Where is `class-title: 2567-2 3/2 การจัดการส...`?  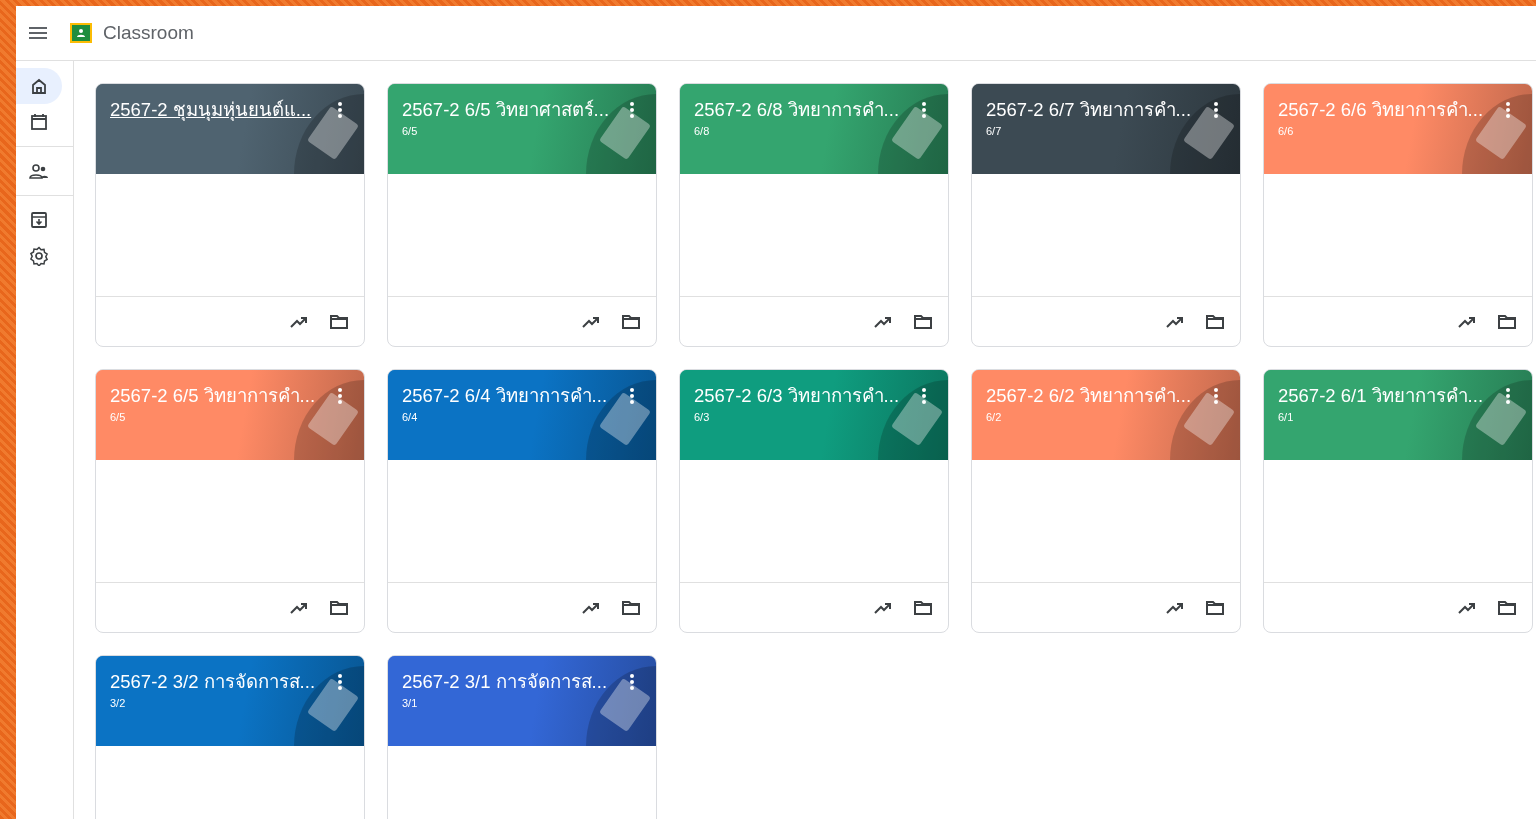
class-title: 2567-2 3/2 การจัดการส... is located at coordinates (213, 682).